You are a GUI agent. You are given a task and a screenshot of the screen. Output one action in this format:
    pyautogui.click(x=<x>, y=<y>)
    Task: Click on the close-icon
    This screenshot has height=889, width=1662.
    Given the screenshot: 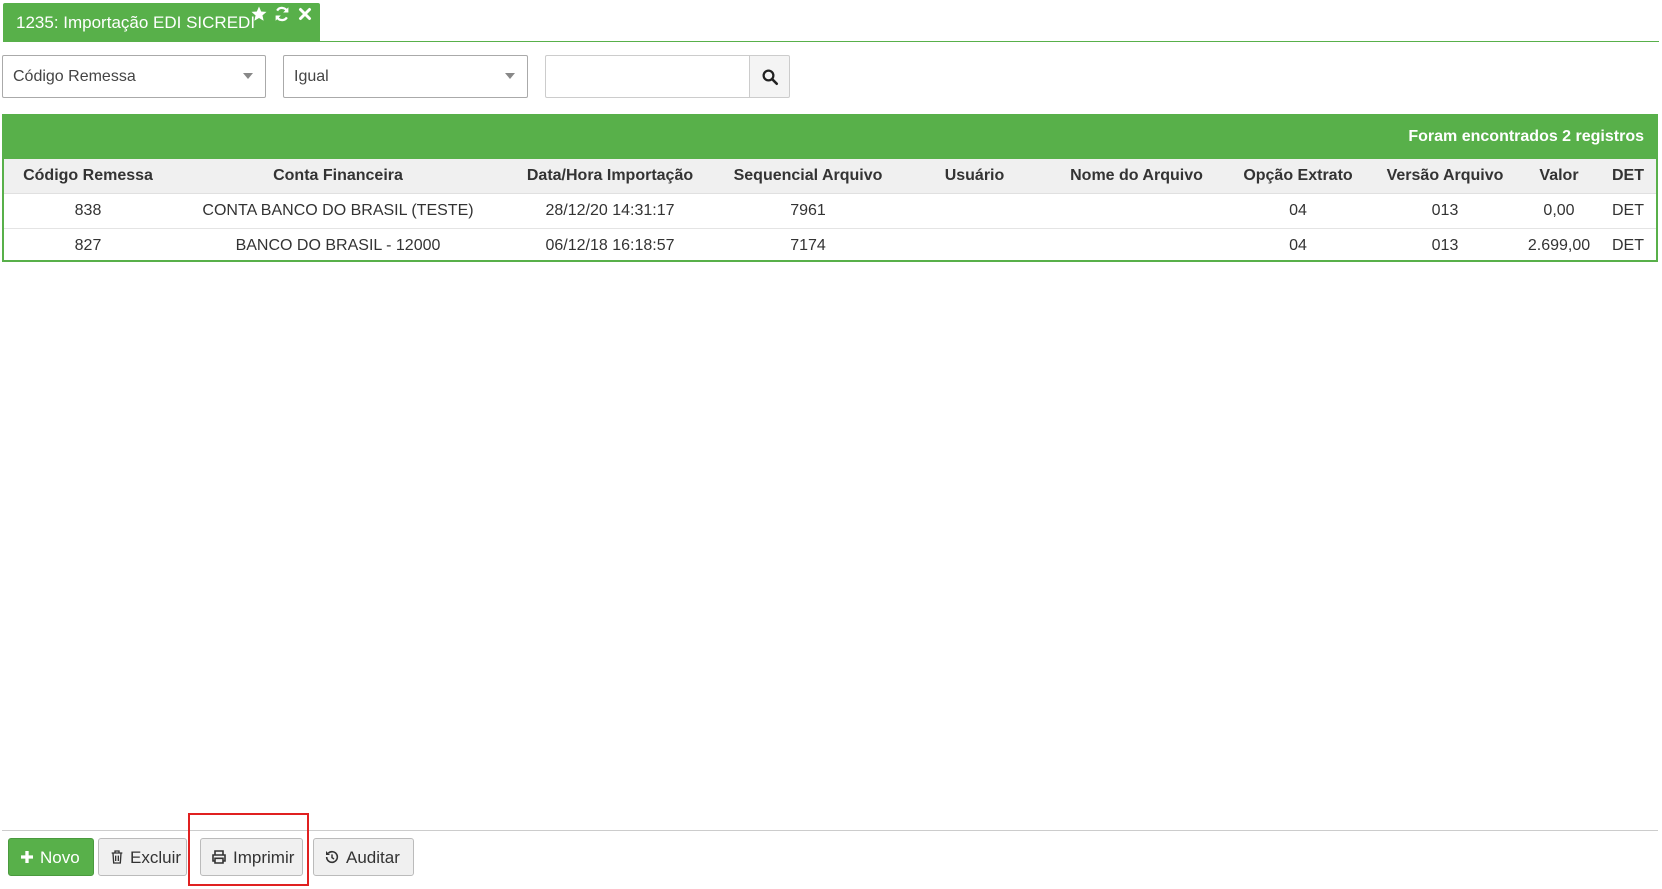 What is the action you would take?
    pyautogui.click(x=305, y=14)
    